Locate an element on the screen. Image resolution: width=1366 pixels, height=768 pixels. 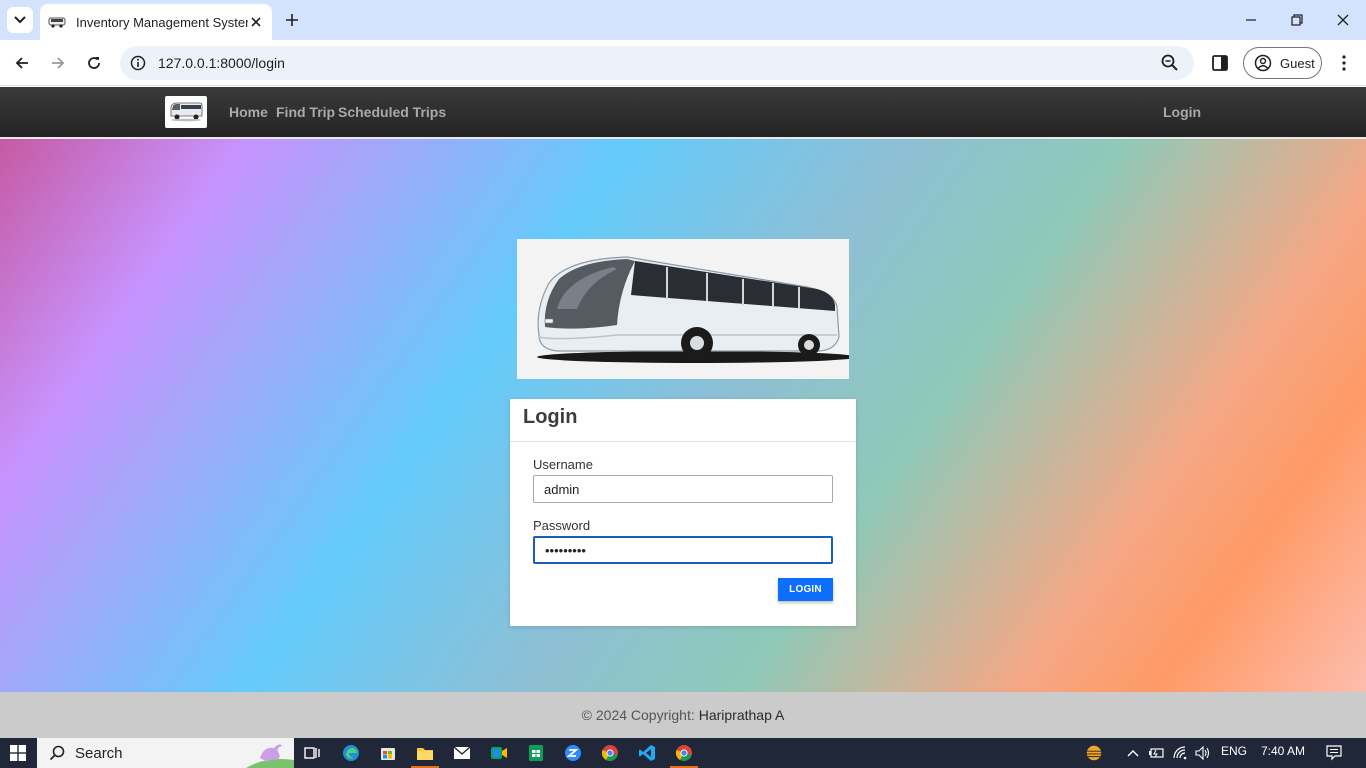
taskbar-store is located at coordinates (388, 753).